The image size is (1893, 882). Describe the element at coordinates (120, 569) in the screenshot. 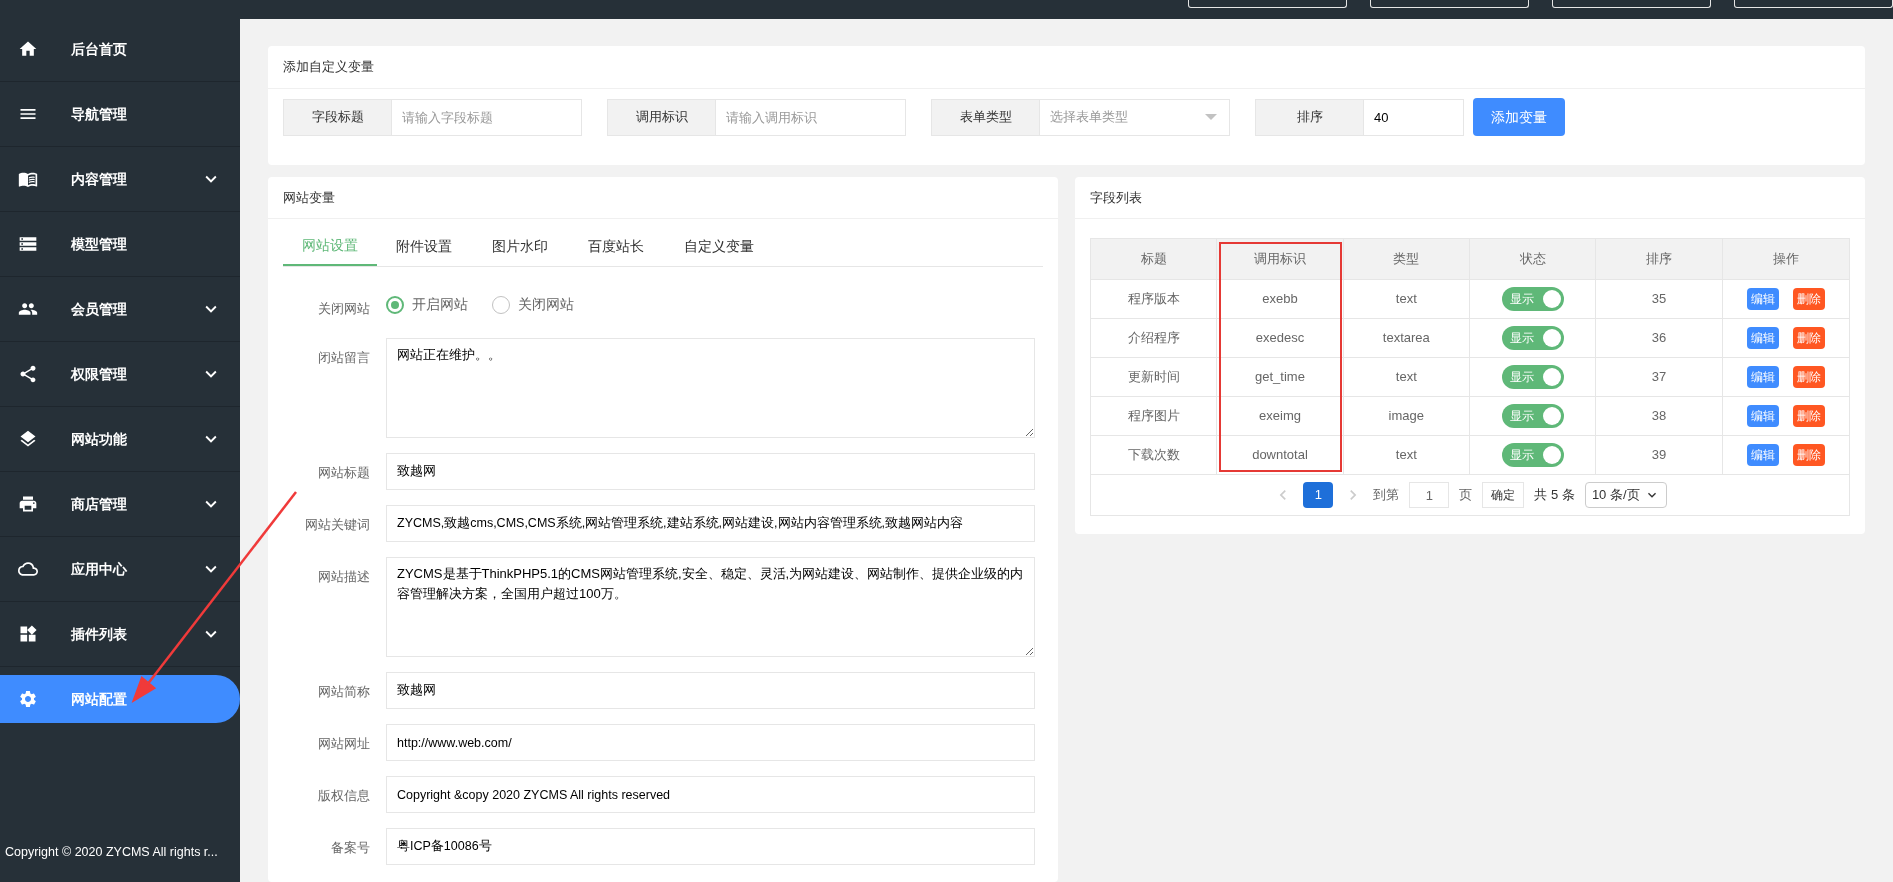

I see `sidebar-item: 应用中心` at that location.